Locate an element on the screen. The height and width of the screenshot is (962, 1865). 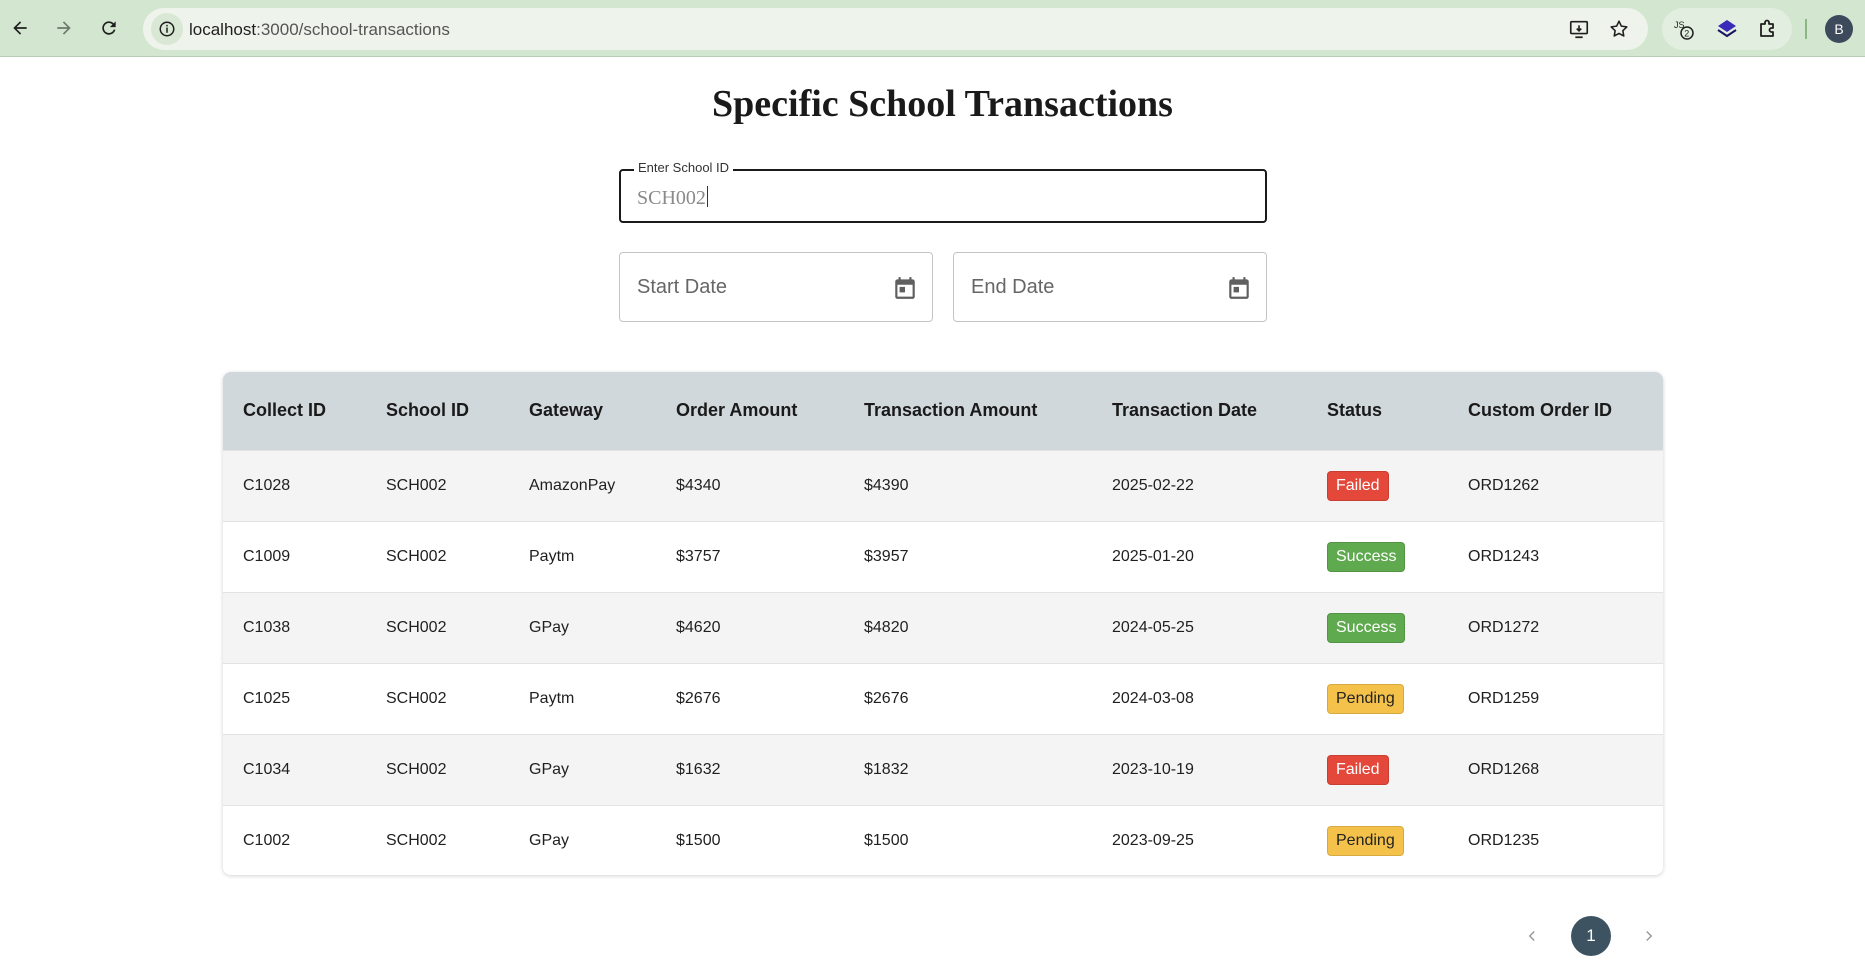
column-header: School ID is located at coordinates (437, 411).